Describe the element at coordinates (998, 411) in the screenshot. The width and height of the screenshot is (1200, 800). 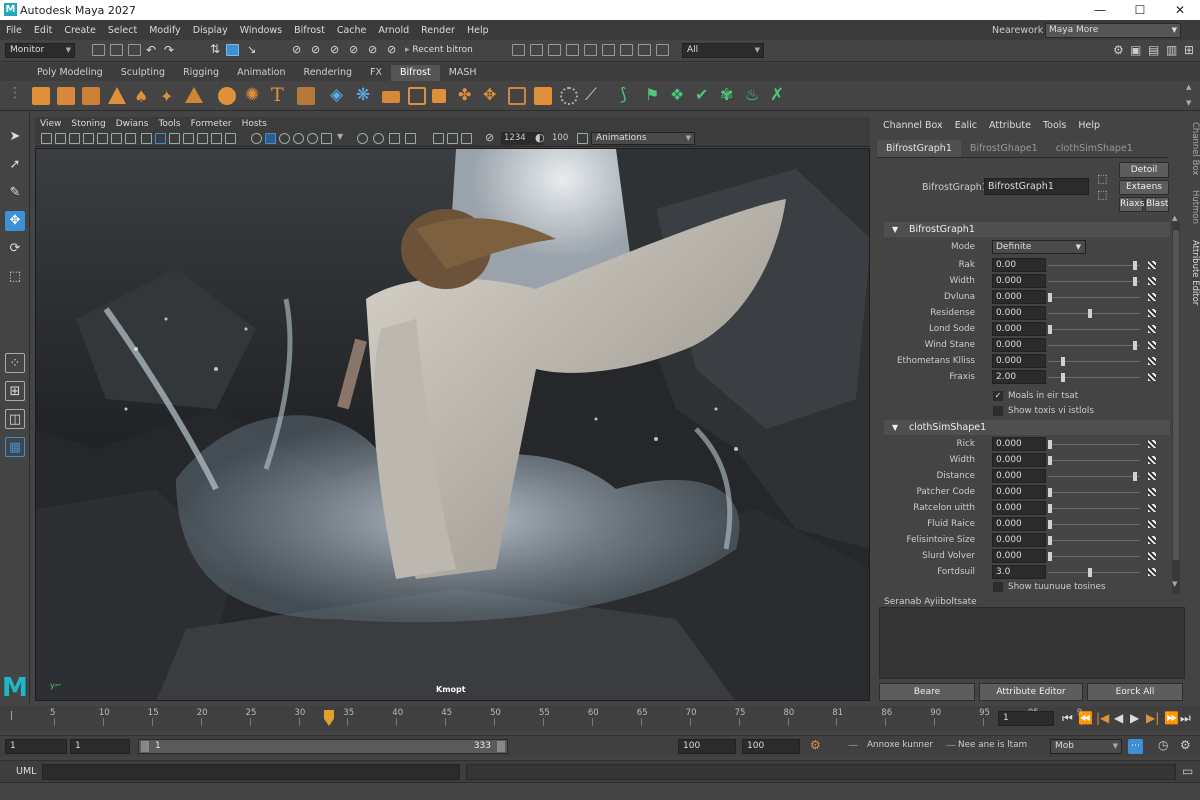
I see `checkbox-show-toxis` at that location.